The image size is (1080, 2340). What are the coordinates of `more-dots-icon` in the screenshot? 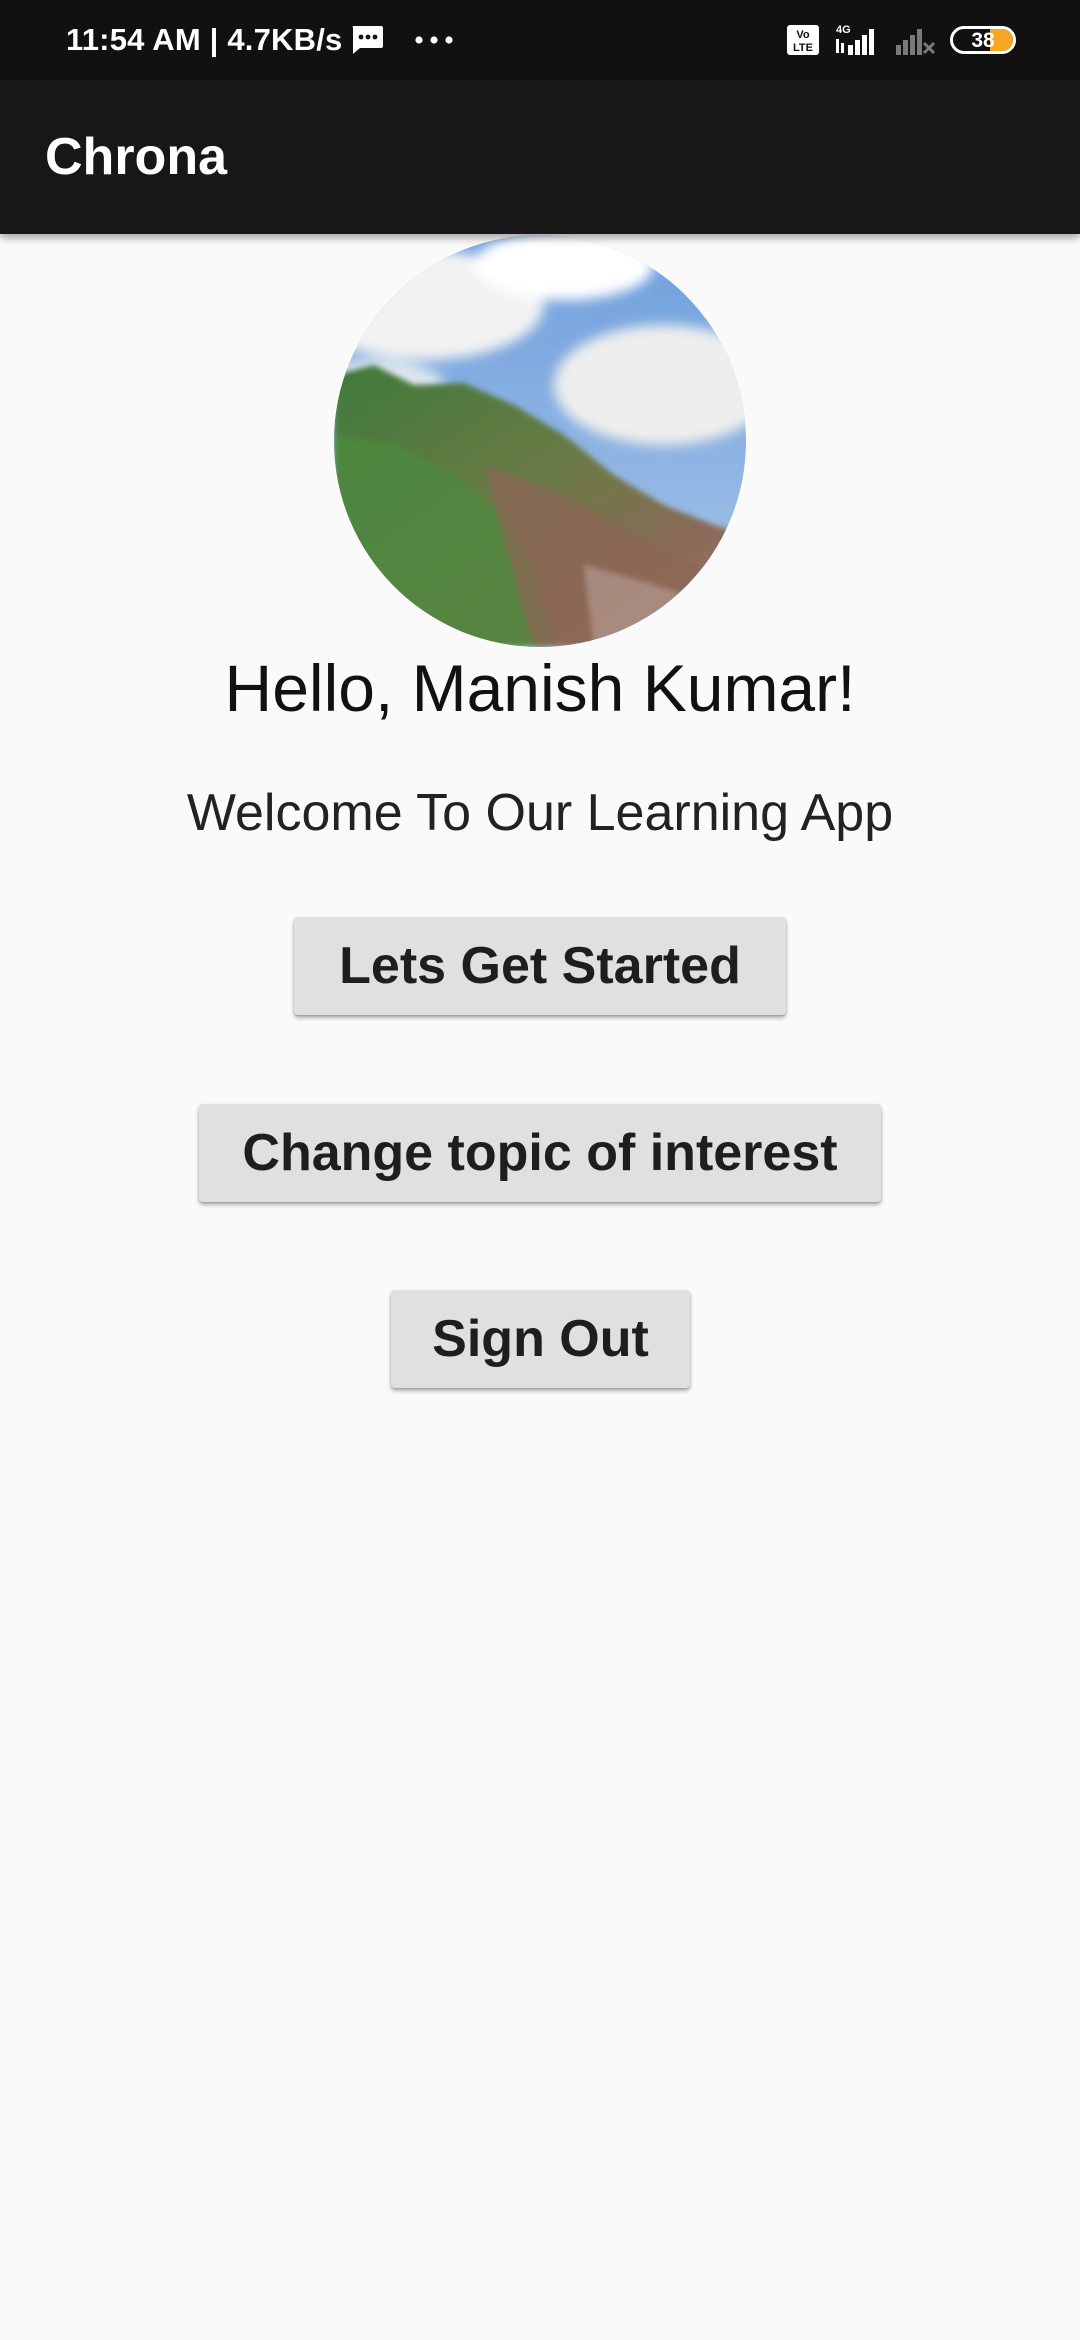 It's located at (434, 40).